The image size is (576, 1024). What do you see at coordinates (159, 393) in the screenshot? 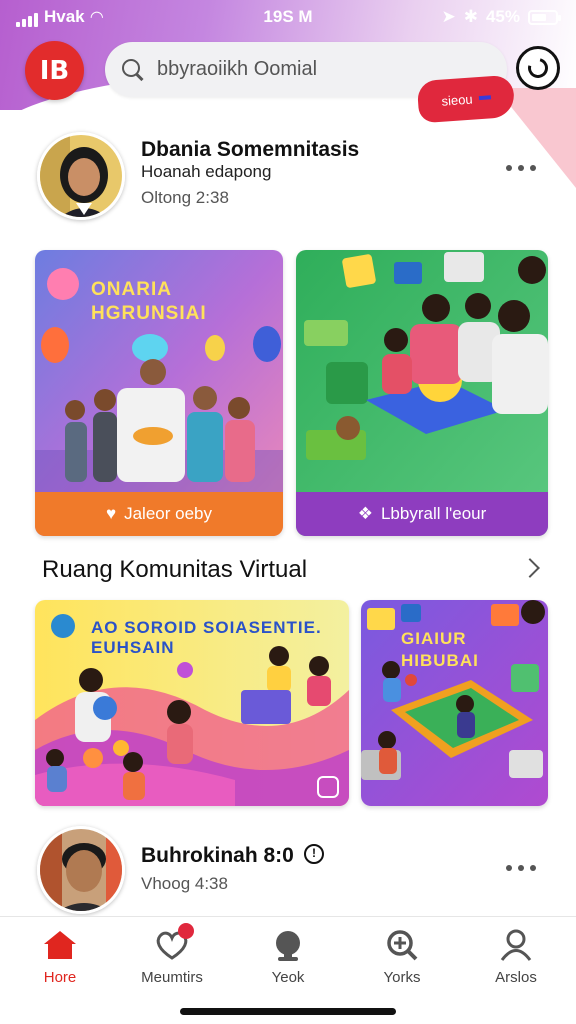
I see `community-card: ONARIA HGRUNSIAI ♥ Jaleor oeby` at bounding box center [159, 393].